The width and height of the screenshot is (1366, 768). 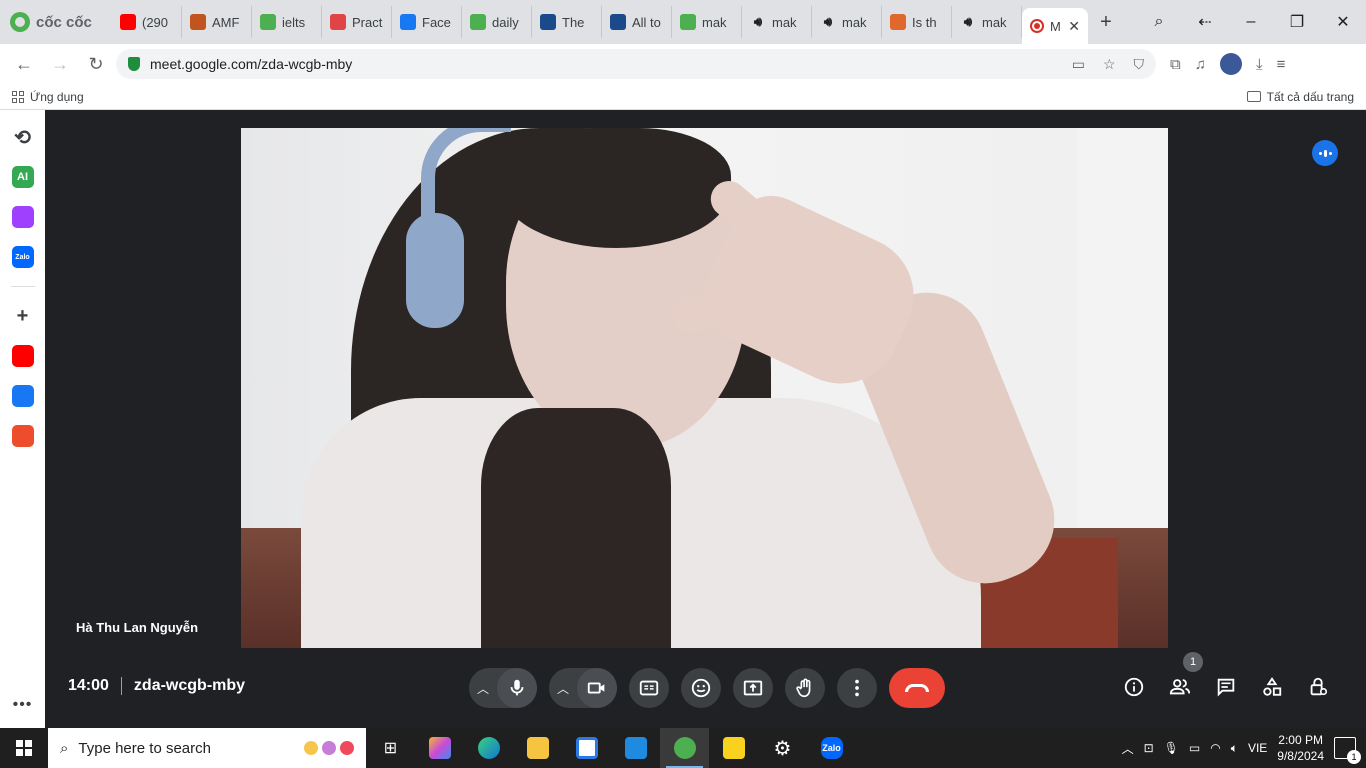 I want to click on tab-7: All to, so click(x=637, y=22).